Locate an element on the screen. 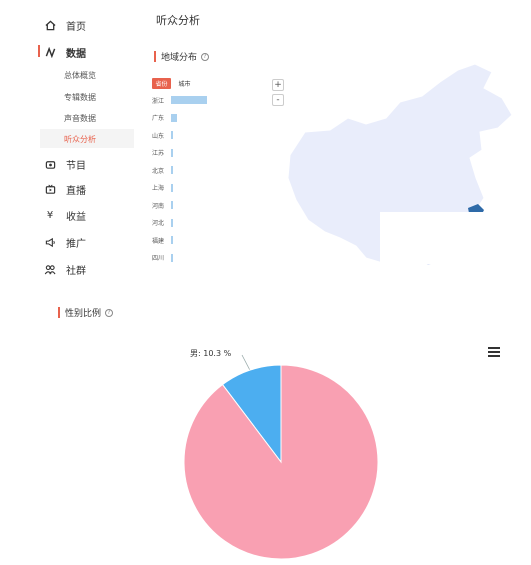  region-row: 江苏 is located at coordinates (162, 153).